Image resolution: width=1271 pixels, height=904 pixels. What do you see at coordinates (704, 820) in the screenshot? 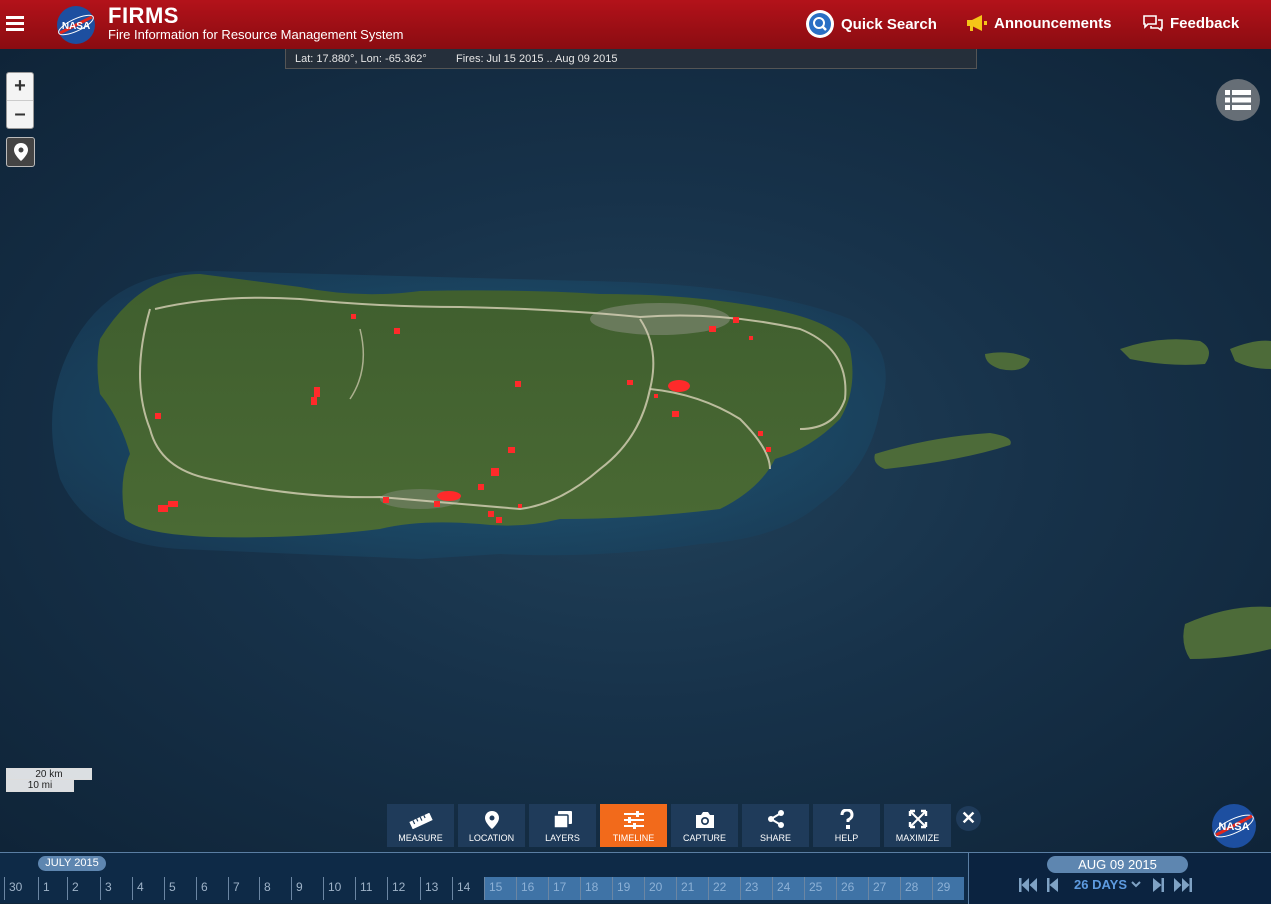
I see `camera-icon` at bounding box center [704, 820].